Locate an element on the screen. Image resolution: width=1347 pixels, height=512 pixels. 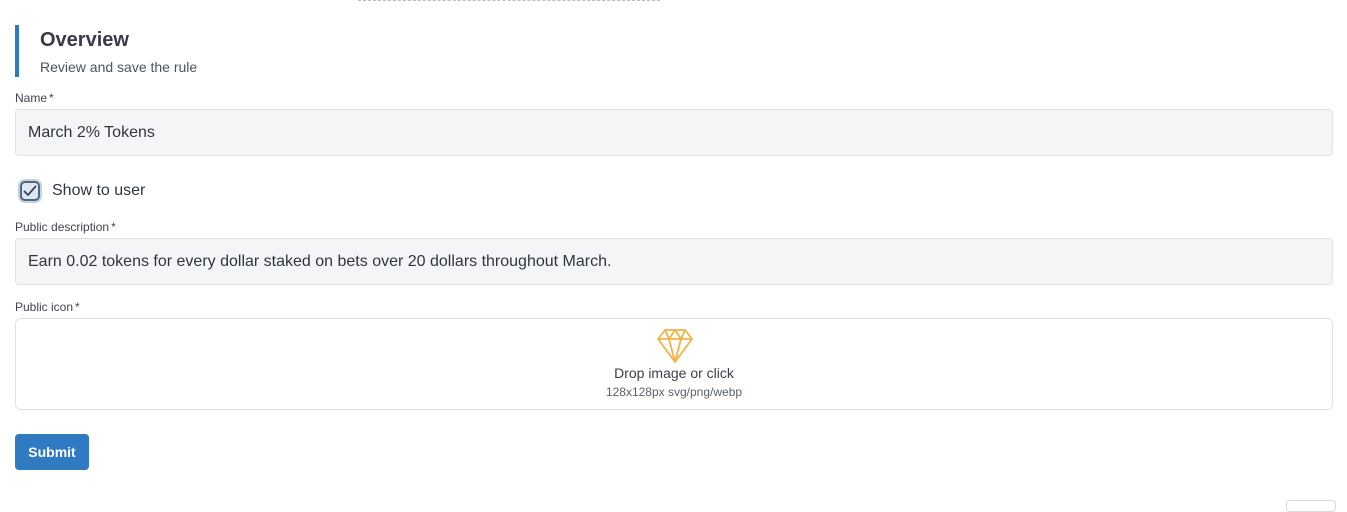
bottom-right-control is located at coordinates (1311, 506).